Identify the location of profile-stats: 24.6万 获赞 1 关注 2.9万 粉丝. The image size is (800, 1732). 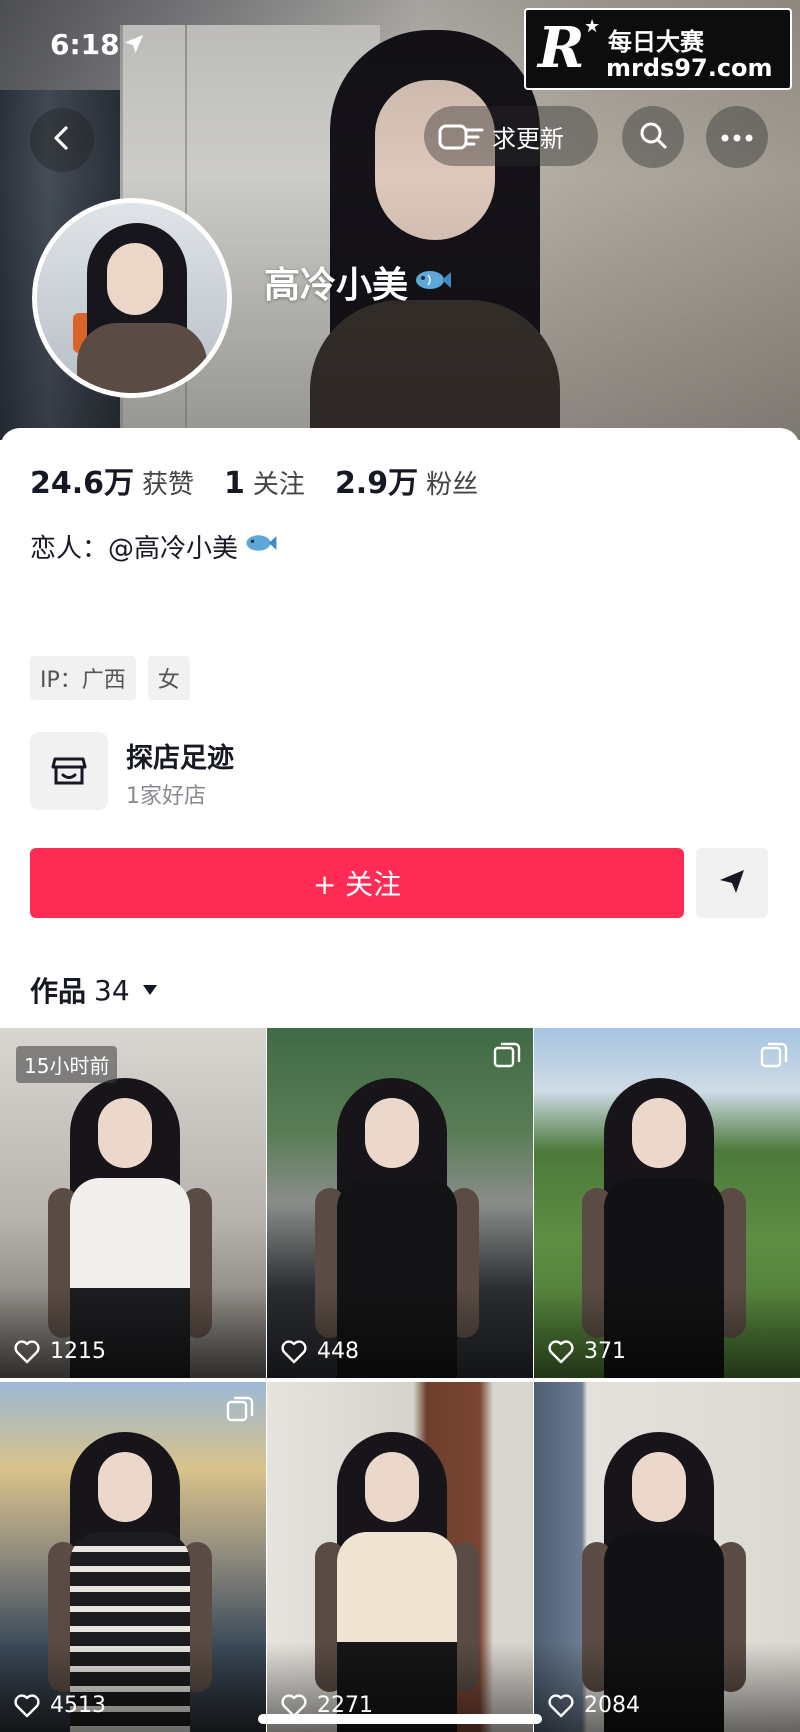
(269, 480).